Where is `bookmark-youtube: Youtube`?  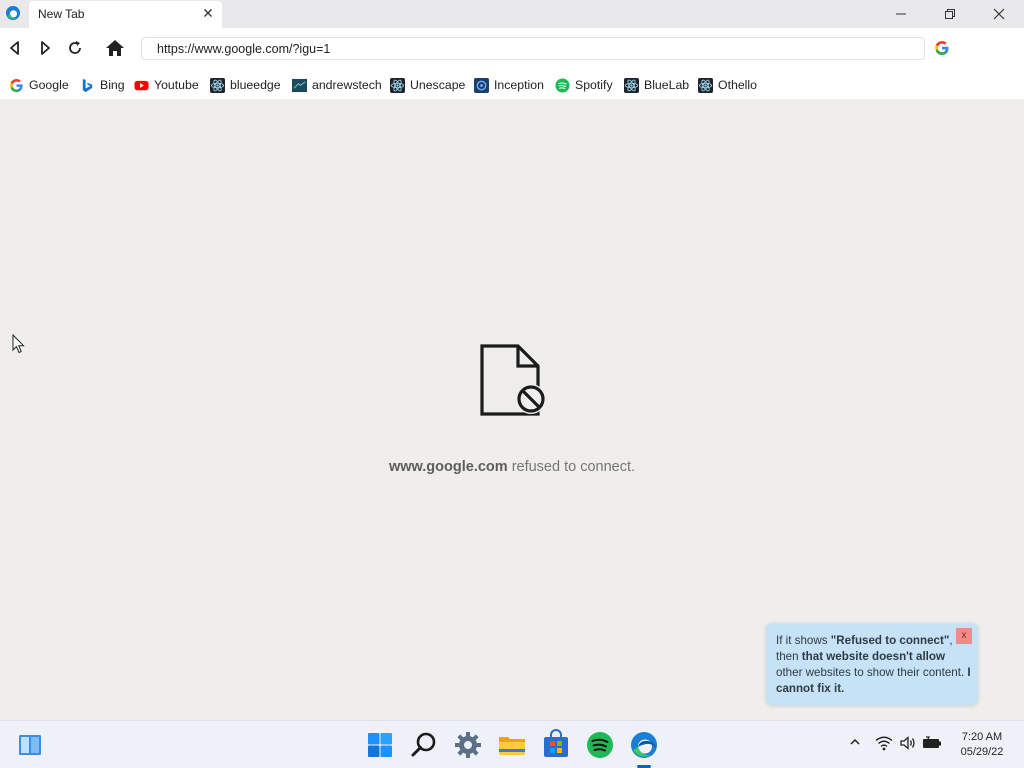
bookmark-youtube: Youtube is located at coordinates (166, 85).